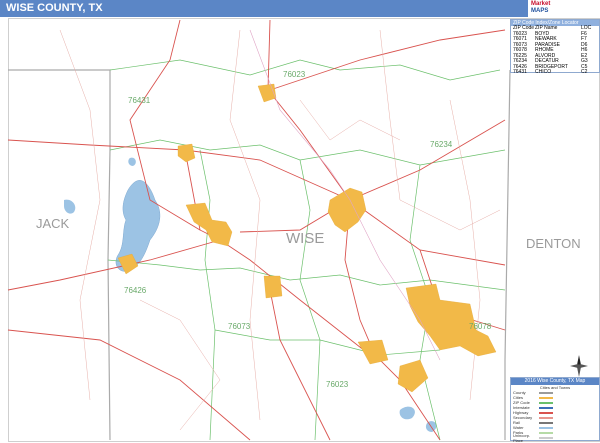  Describe the element at coordinates (555, 72) in the screenshot. I see `table-row: 76431 CHICO C2` at that location.